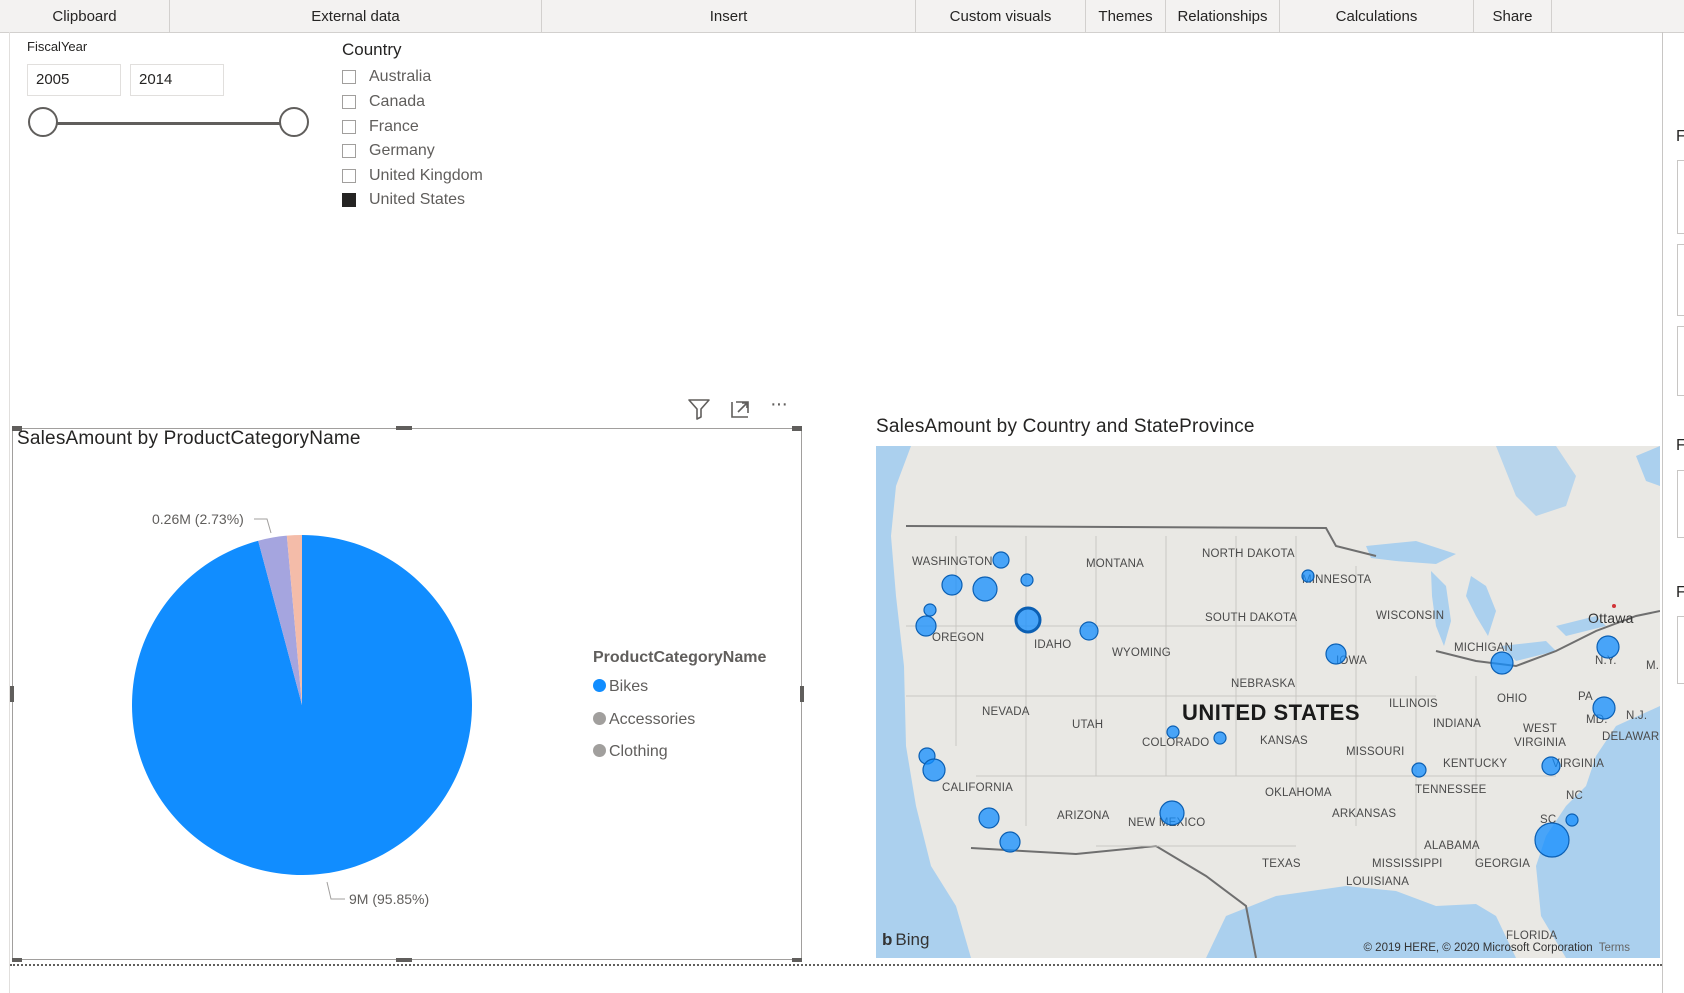 Image resolution: width=1684 pixels, height=993 pixels. I want to click on leader-line-accessories, so click(263, 526).